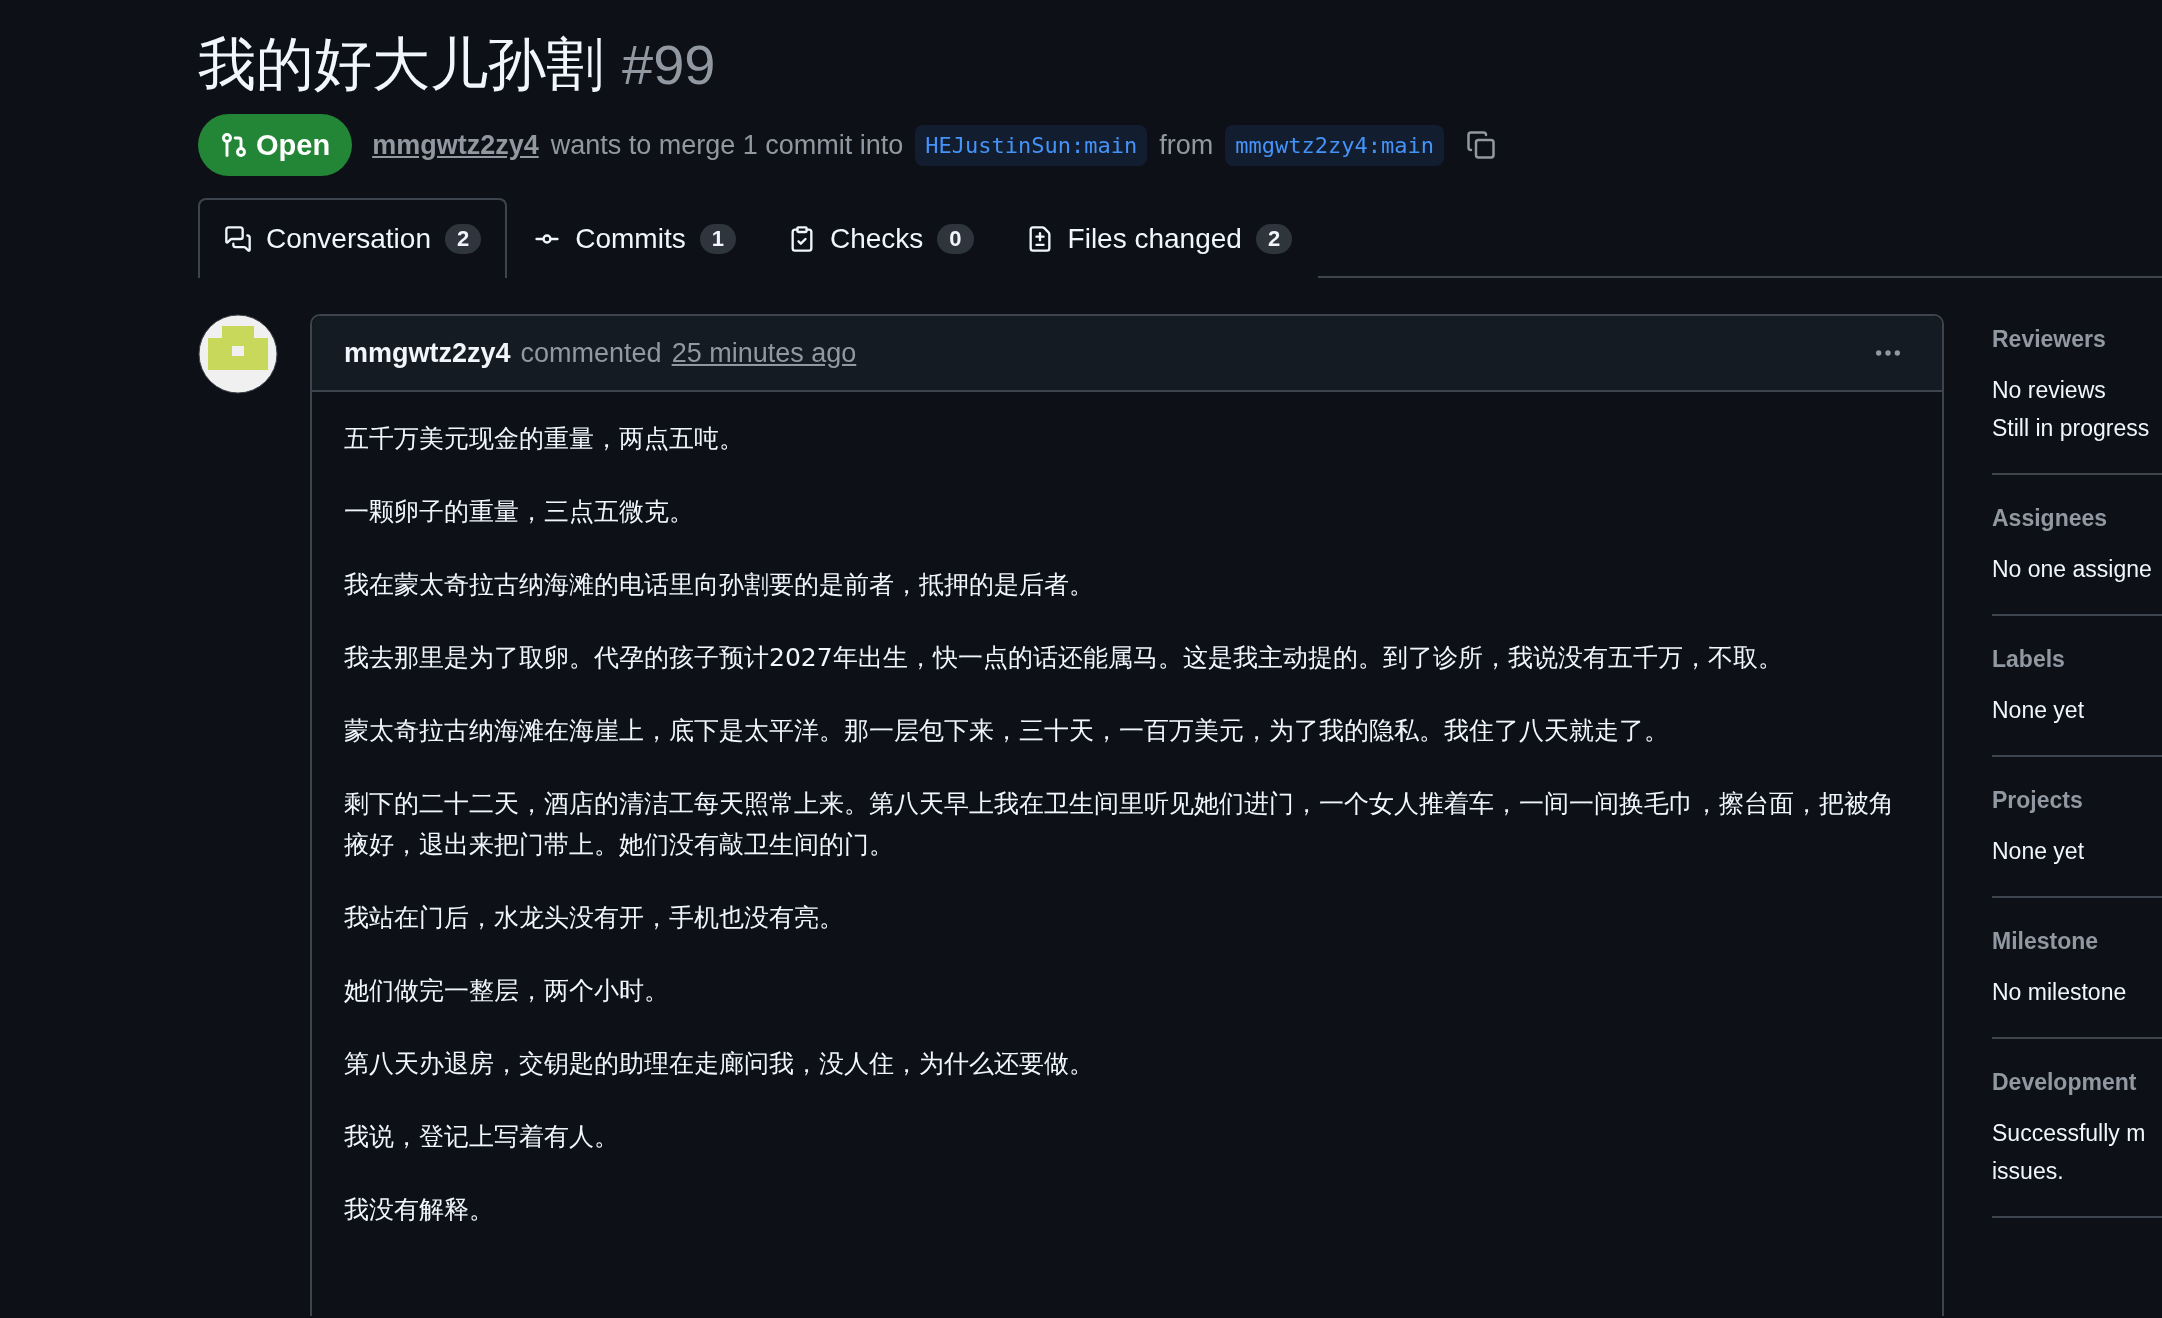  Describe the element at coordinates (876, 239) in the screenshot. I see `tab-label: Checks` at that location.